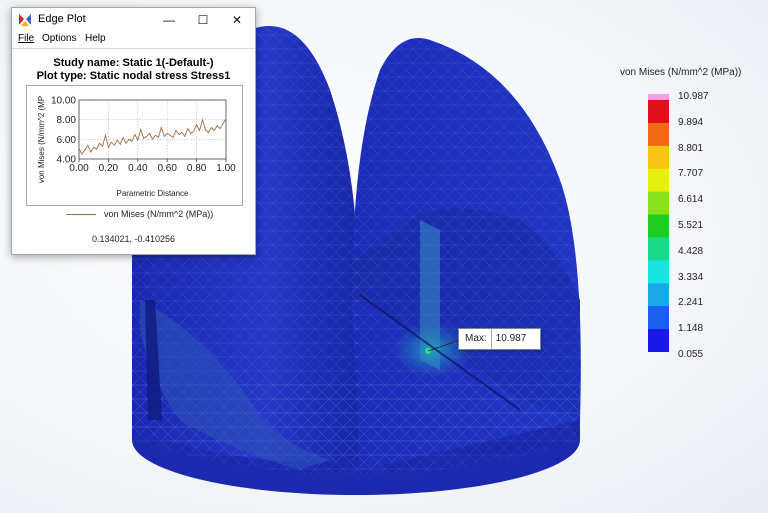 The image size is (768, 513). Describe the element at coordinates (59, 38) in the screenshot. I see `menu-options: Options` at that location.